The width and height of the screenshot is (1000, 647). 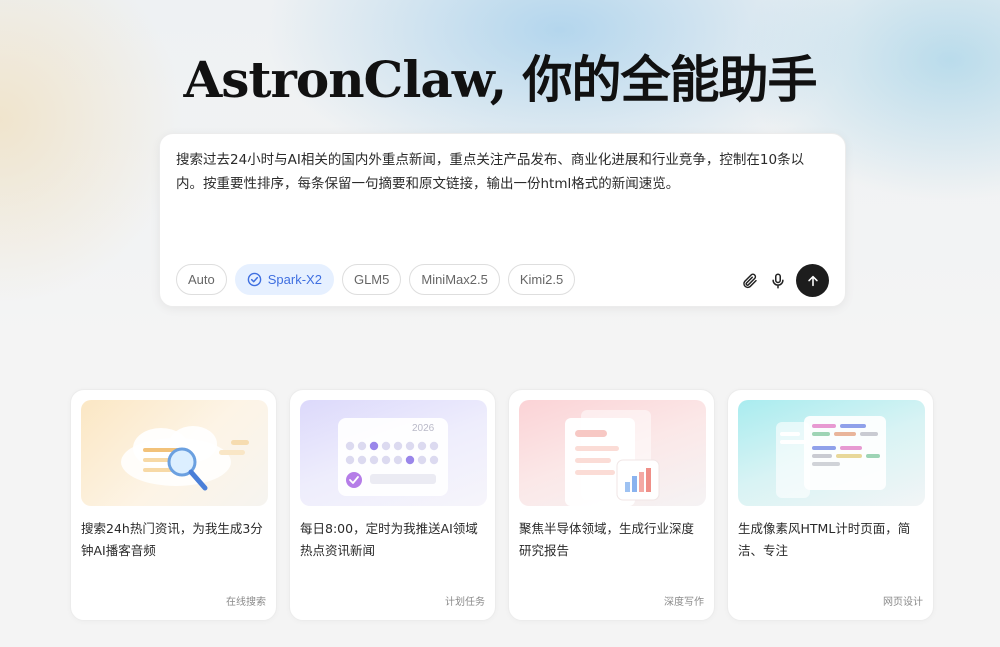 I want to click on prompt-tools, so click(x=784, y=280).